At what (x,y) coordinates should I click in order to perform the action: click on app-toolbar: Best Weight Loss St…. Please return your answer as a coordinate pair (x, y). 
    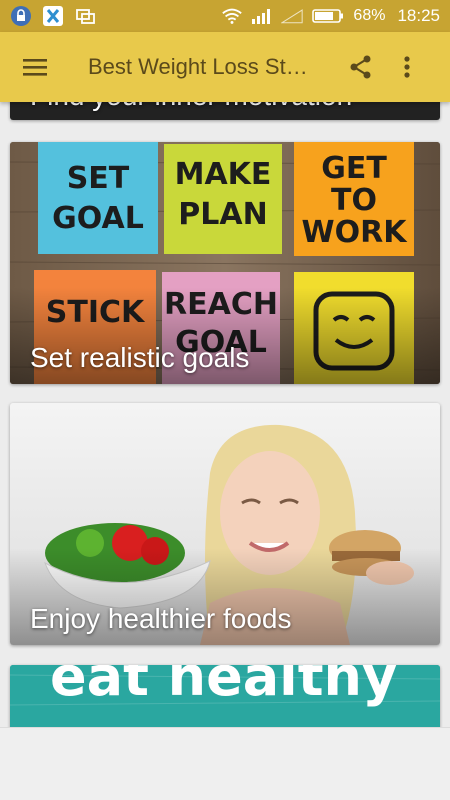
    Looking at the image, I should click on (225, 67).